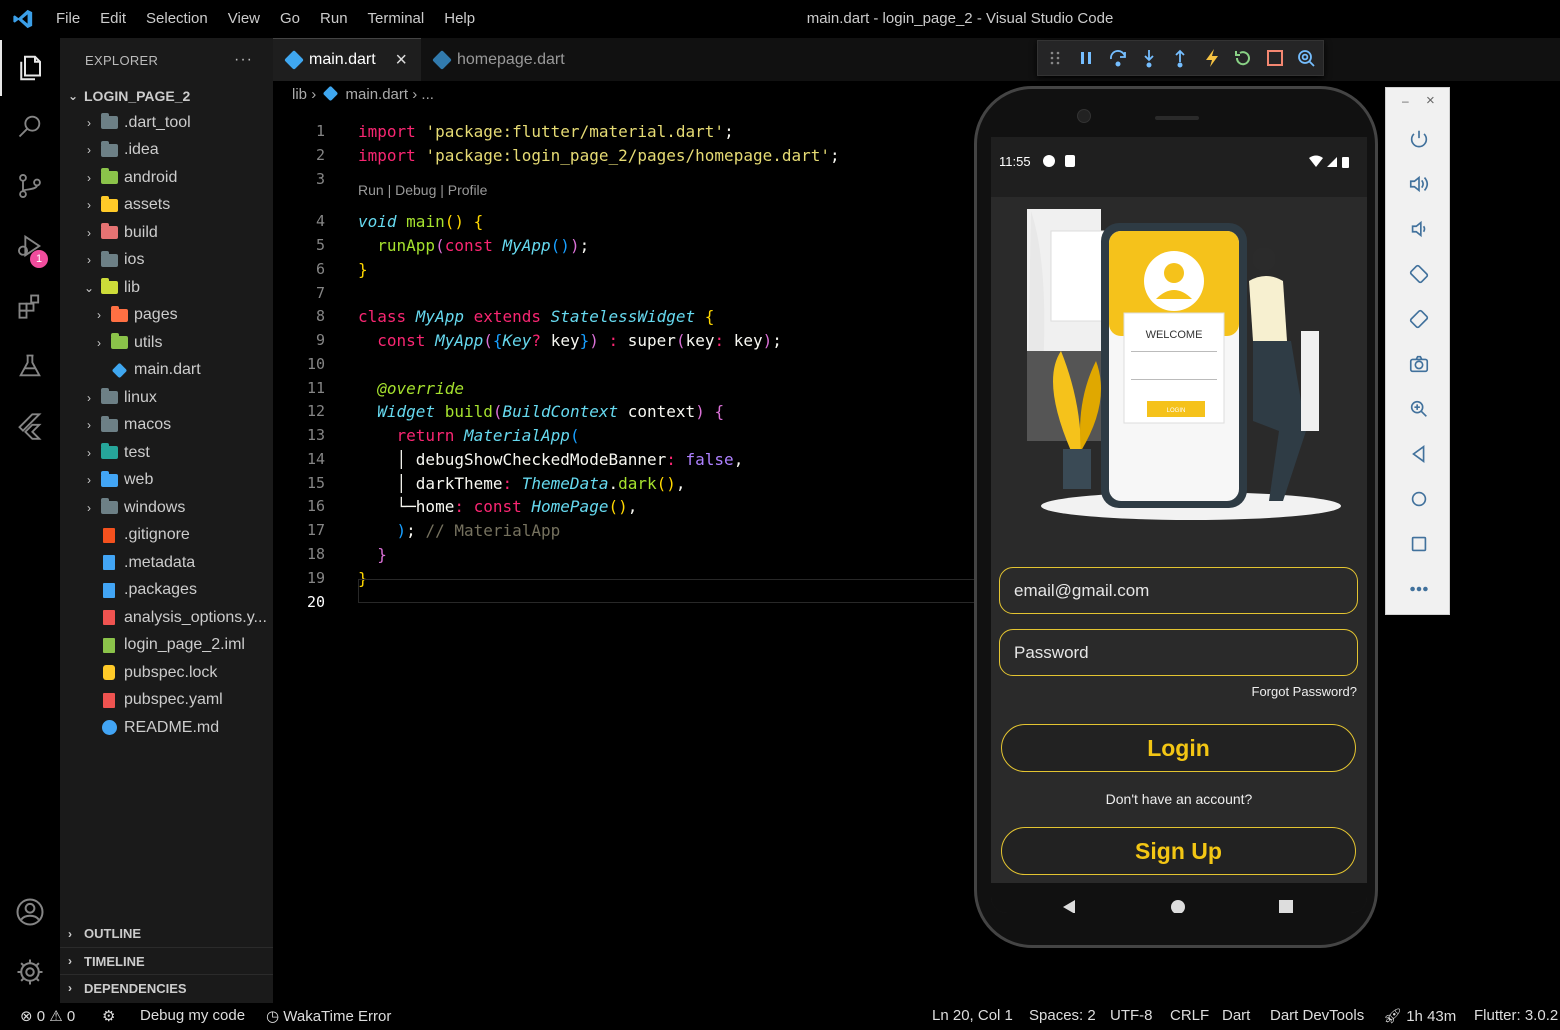 The width and height of the screenshot is (1560, 1030). What do you see at coordinates (422, 190) in the screenshot?
I see `codelens-run-debug: Run | Debug | Profile` at bounding box center [422, 190].